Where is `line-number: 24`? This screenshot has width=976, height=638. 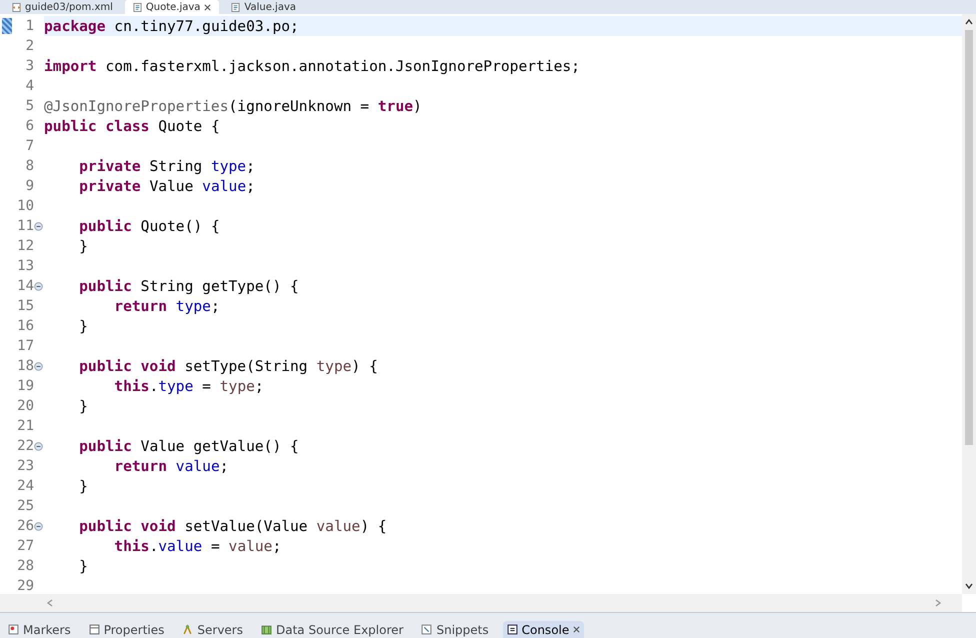 line-number: 24 is located at coordinates (25, 486).